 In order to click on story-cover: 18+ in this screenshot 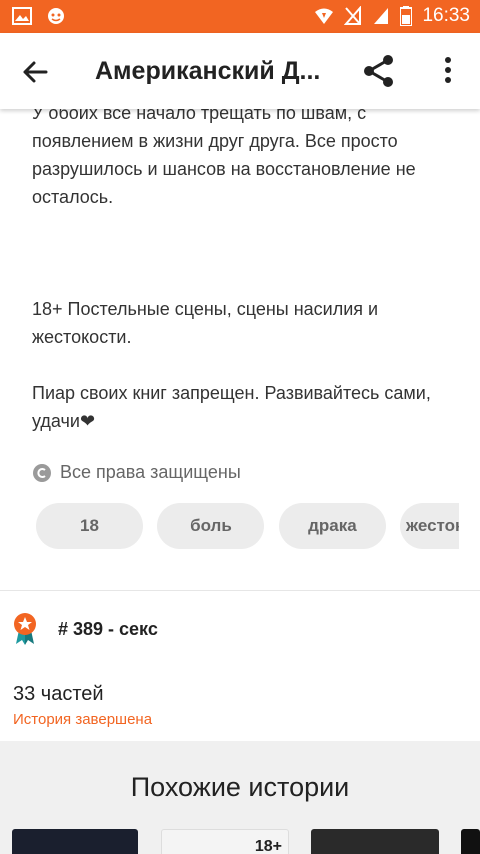, I will do `click(225, 841)`.